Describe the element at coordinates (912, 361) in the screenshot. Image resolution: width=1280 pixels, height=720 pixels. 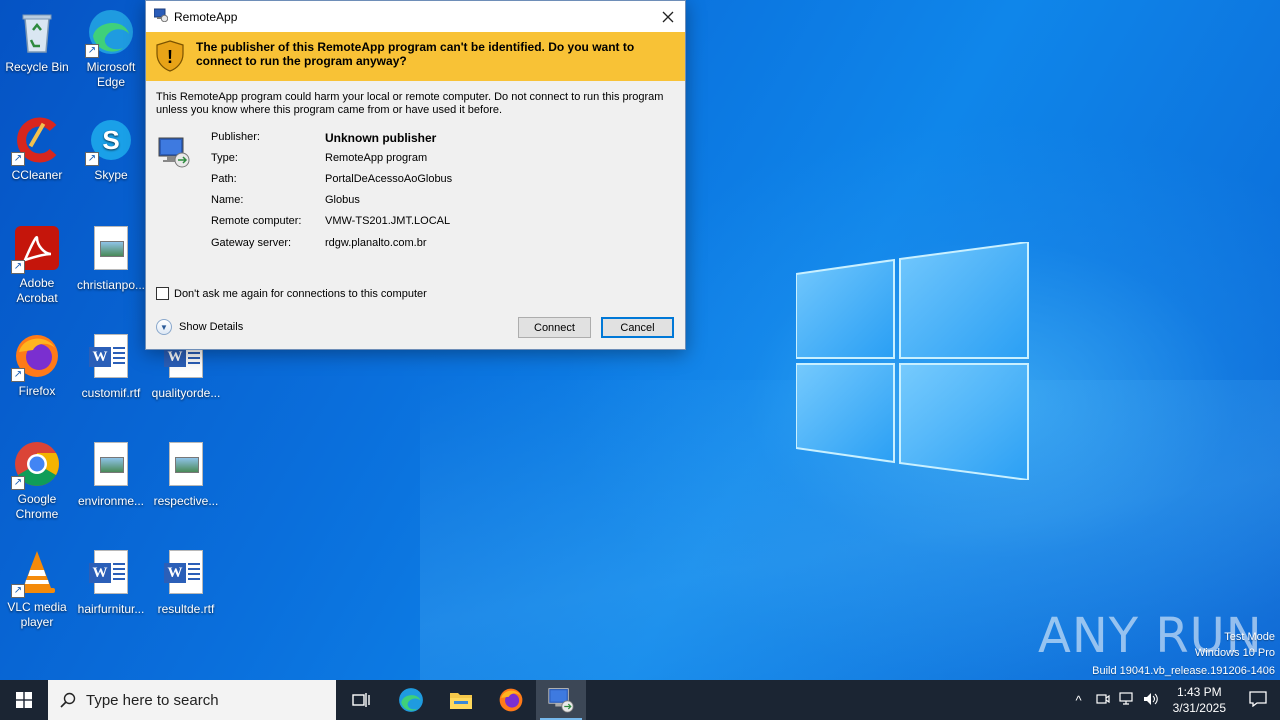
I see `windows-logo-wallpaper` at that location.